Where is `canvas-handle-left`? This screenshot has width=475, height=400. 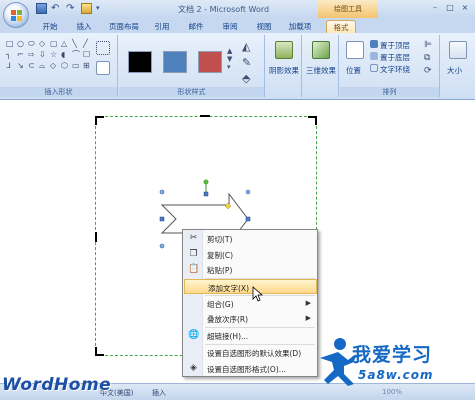
canvas-handle-left is located at coordinates (96, 237).